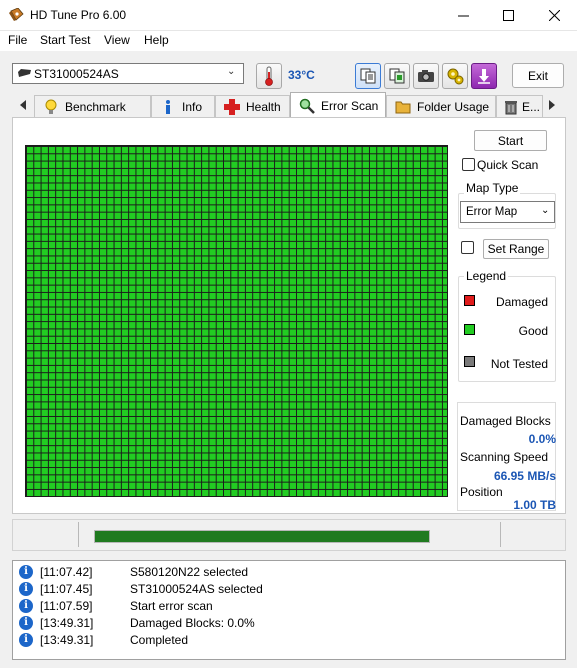  Describe the element at coordinates (492, 188) in the screenshot. I see `map-type-title: Map Type` at that location.